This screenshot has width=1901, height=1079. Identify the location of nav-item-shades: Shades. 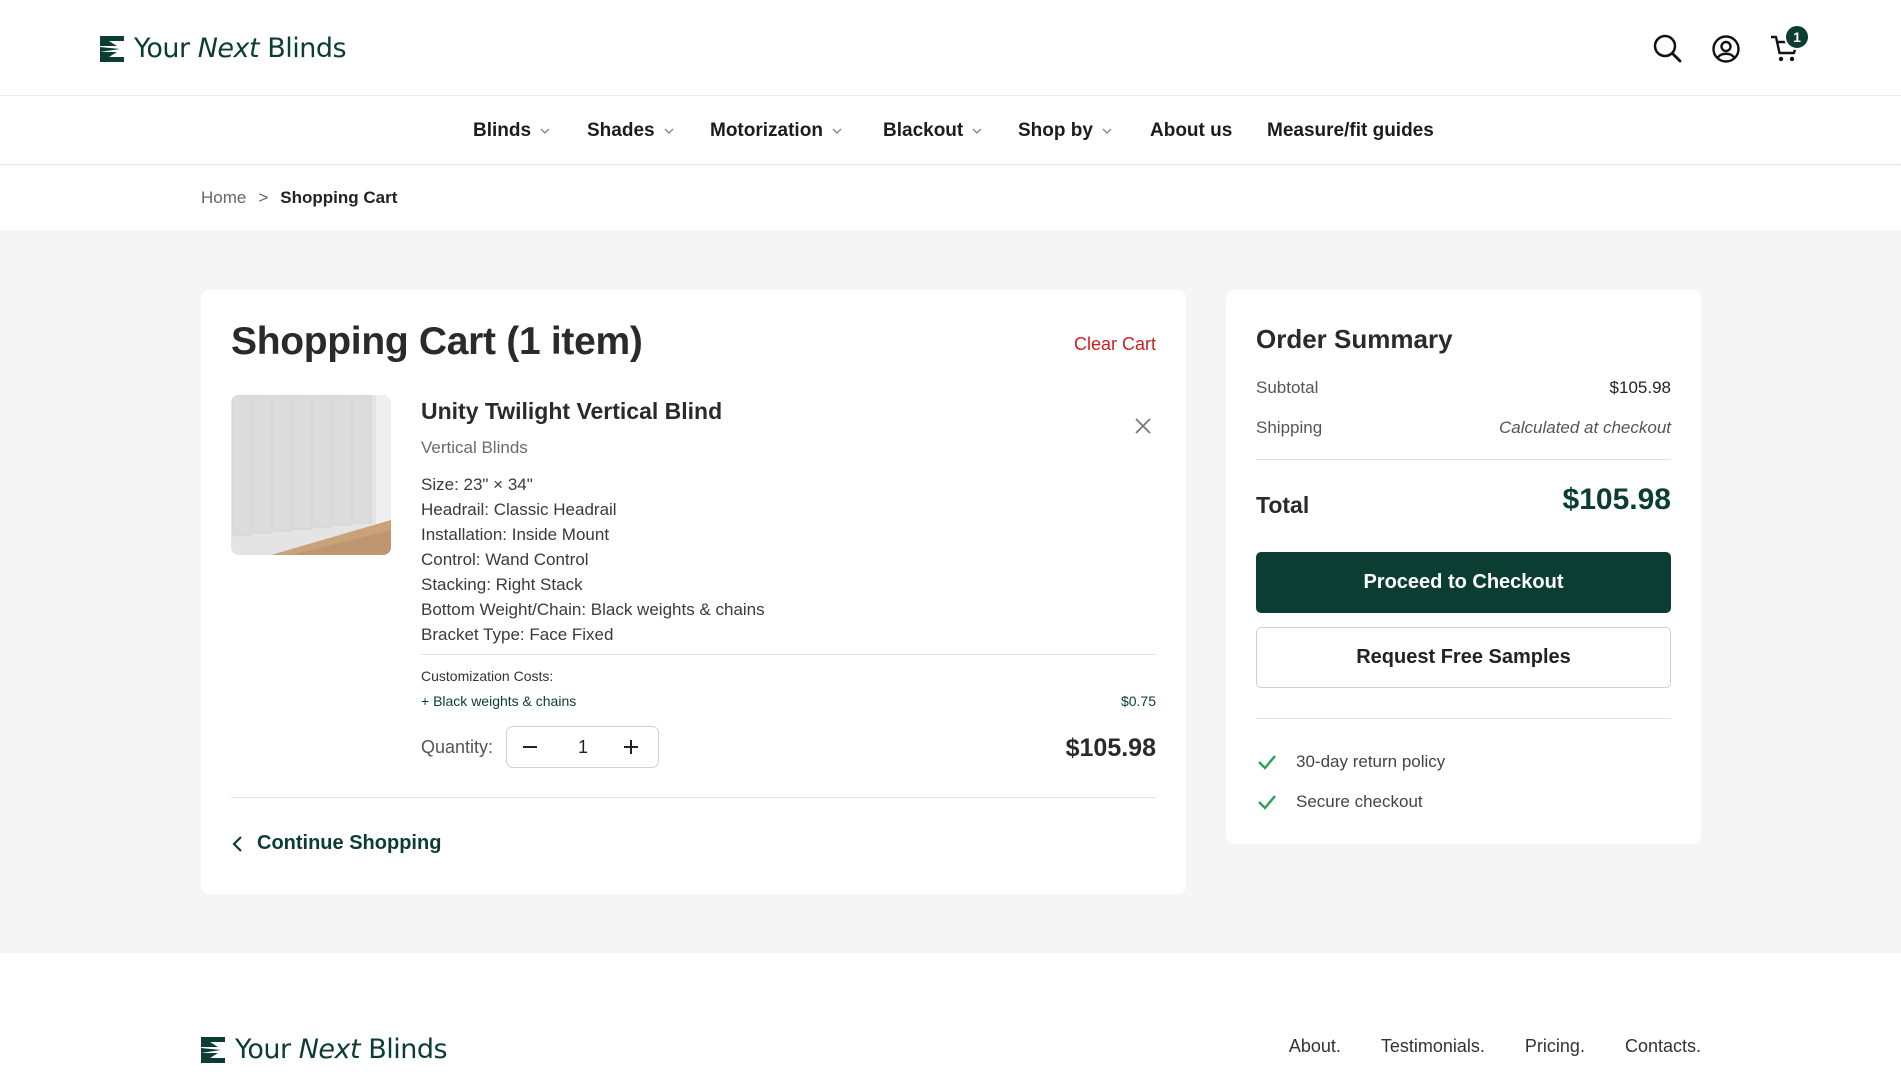
(631, 131).